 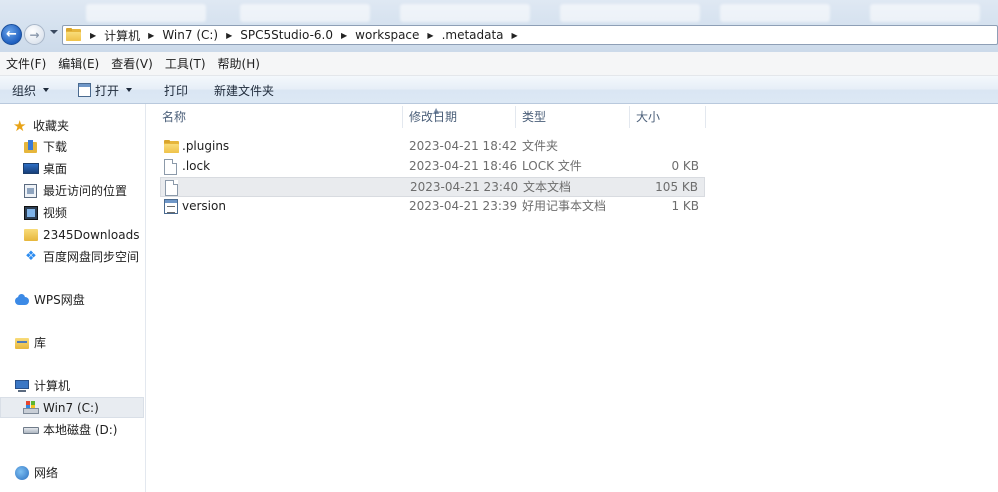 What do you see at coordinates (279, 117) in the screenshot?
I see `column-header-name: 名称` at bounding box center [279, 117].